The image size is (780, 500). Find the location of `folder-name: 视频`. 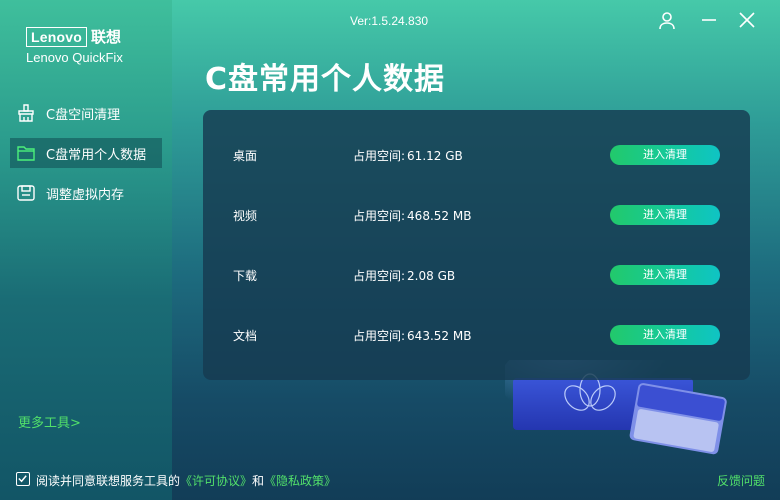

folder-name: 视频 is located at coordinates (245, 215).